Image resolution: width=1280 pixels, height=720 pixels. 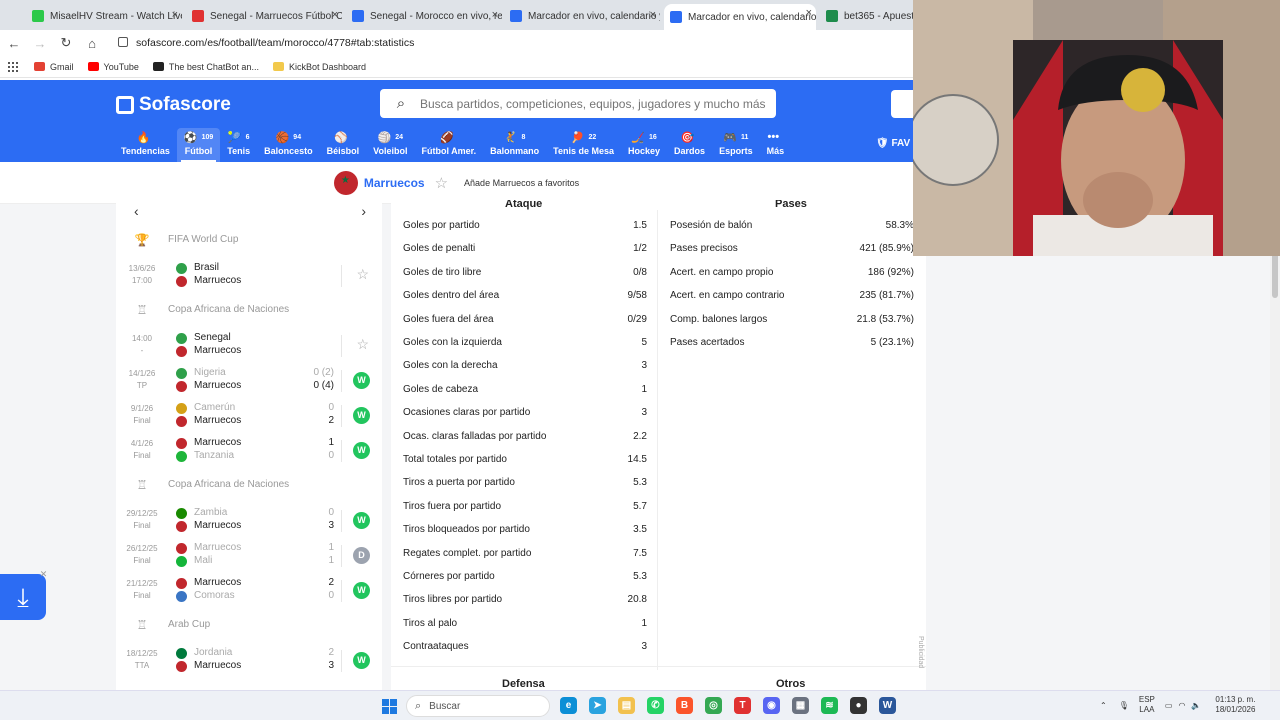 I want to click on brave-icon: B, so click(x=684, y=705).